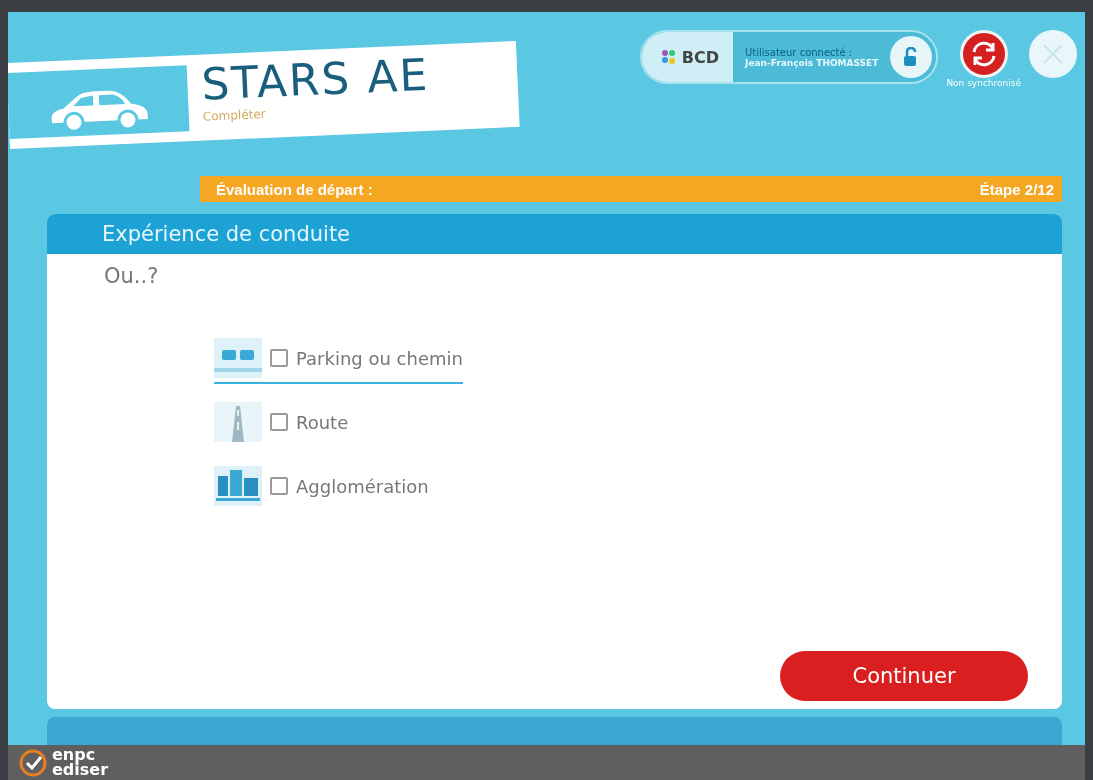 This screenshot has height=780, width=1093. Describe the element at coordinates (812, 62) in the screenshot. I see `user-name: Jean-François THOMASSET` at that location.